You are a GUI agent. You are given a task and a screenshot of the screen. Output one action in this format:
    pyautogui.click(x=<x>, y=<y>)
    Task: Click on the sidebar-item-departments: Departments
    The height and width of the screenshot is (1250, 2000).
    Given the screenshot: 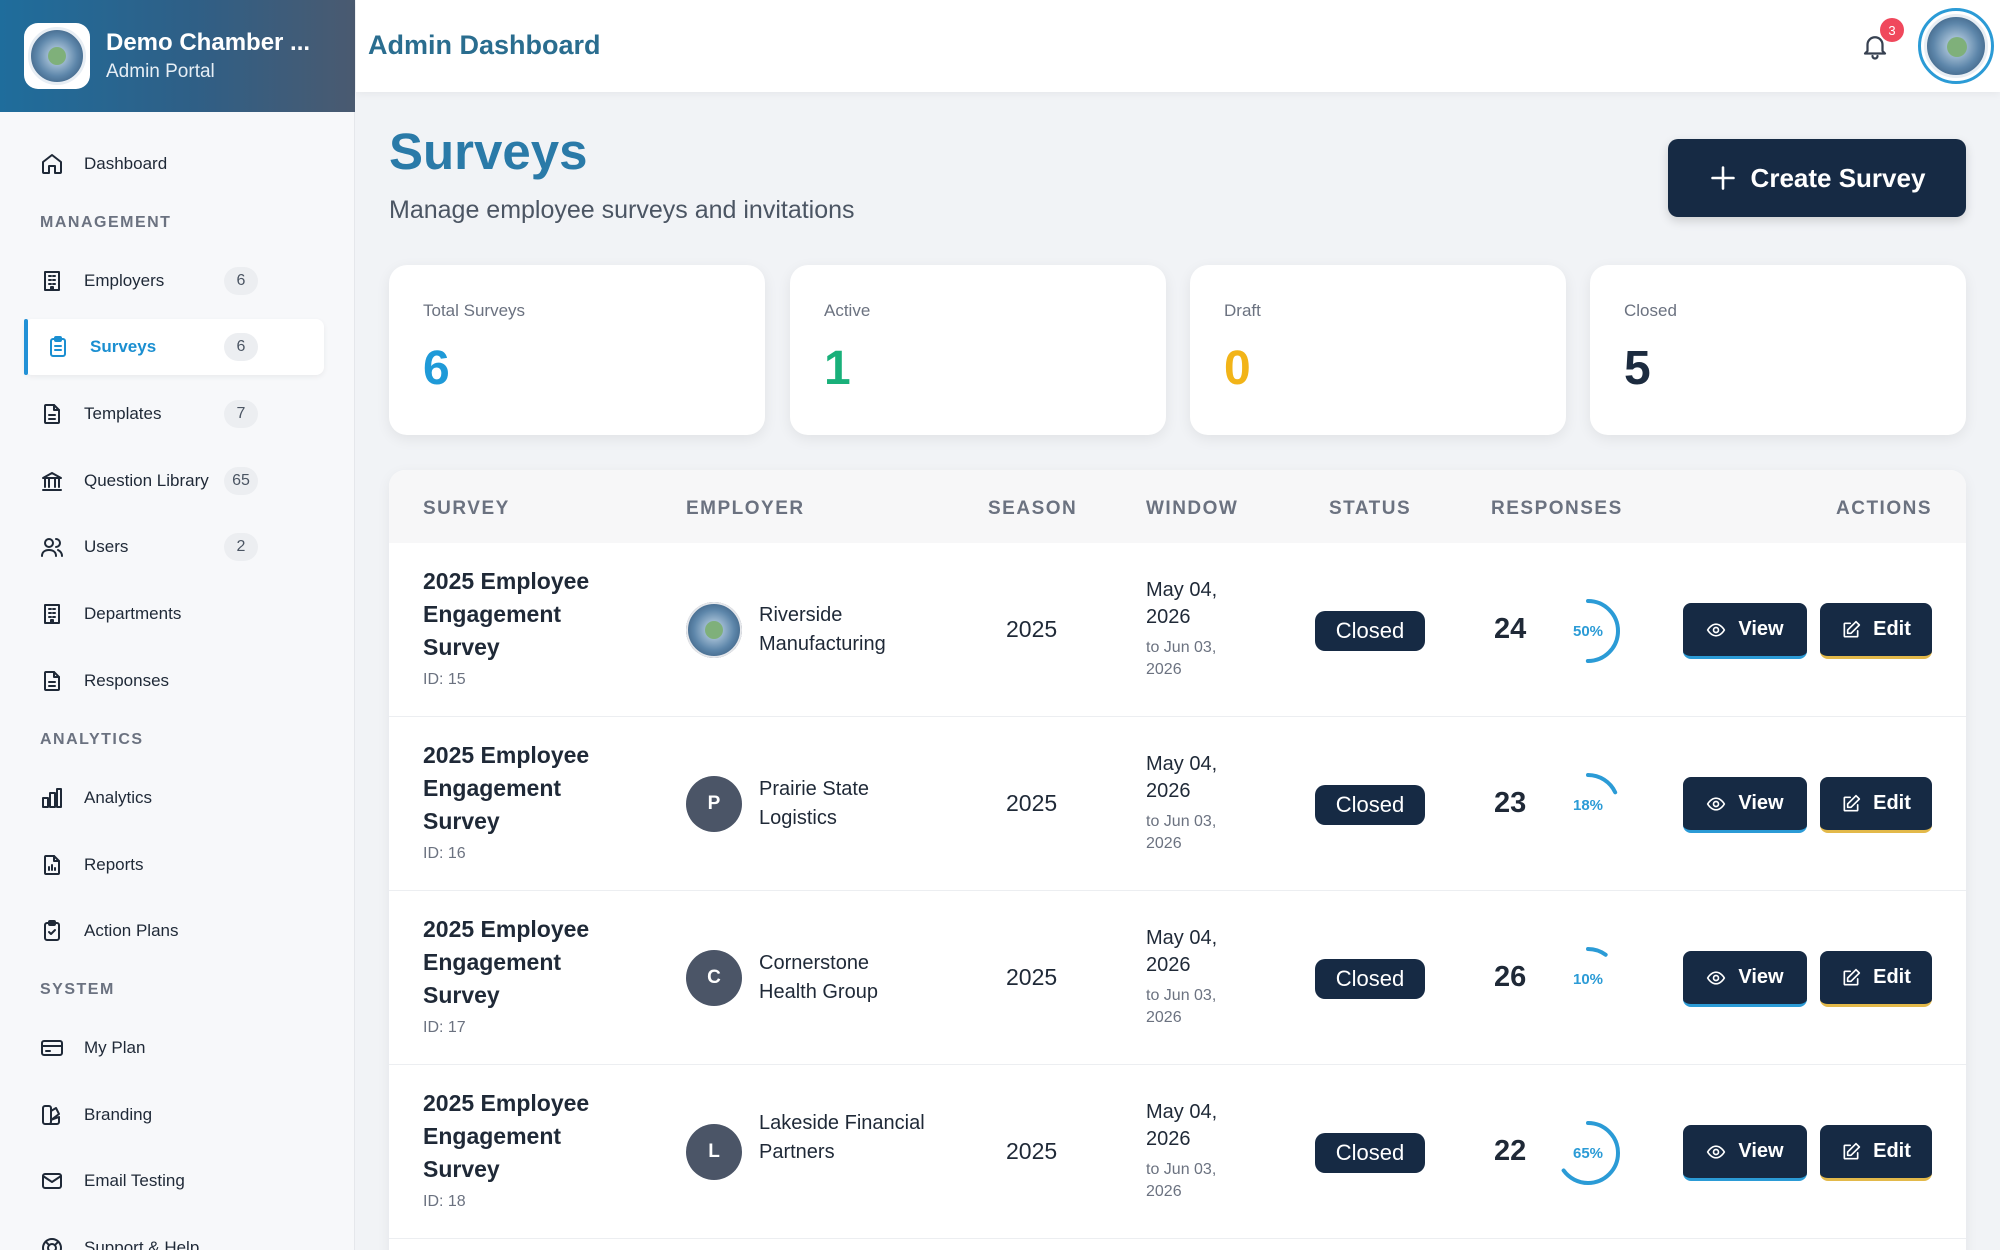 What is the action you would take?
    pyautogui.click(x=174, y=614)
    